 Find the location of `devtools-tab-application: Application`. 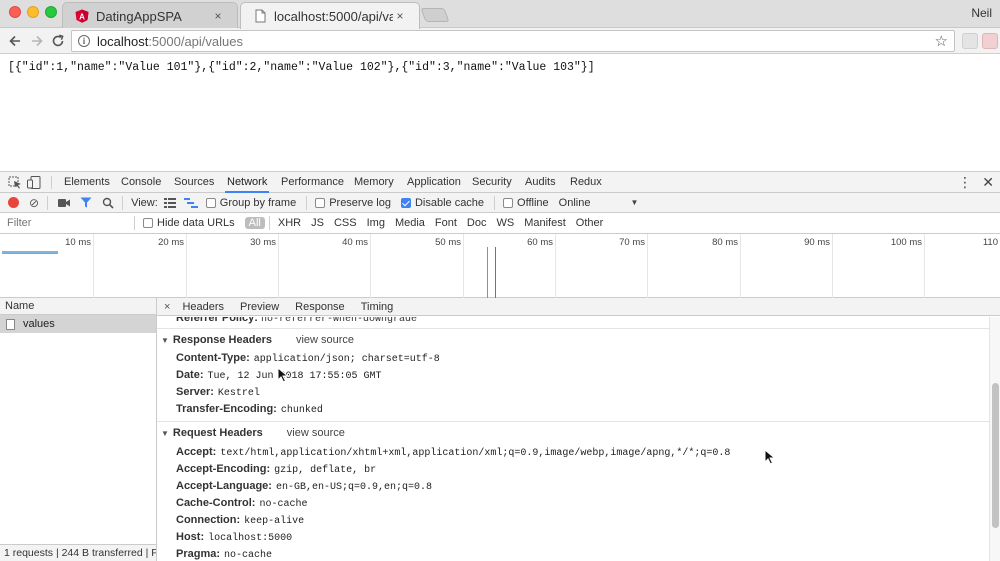

devtools-tab-application: Application is located at coordinates (434, 182).